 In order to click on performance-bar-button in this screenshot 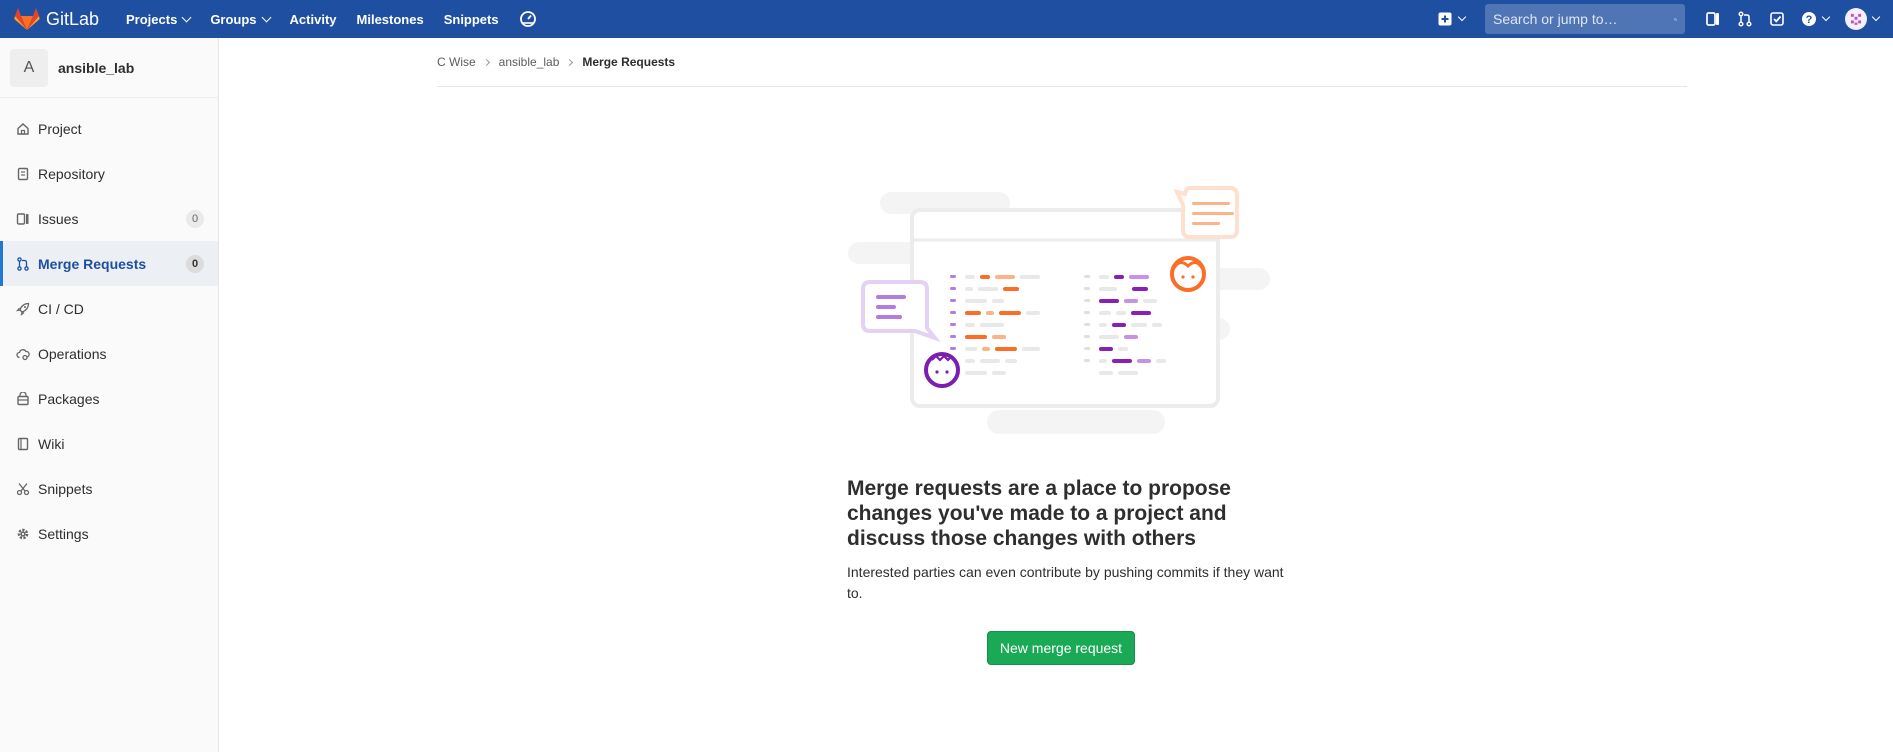, I will do `click(528, 19)`.